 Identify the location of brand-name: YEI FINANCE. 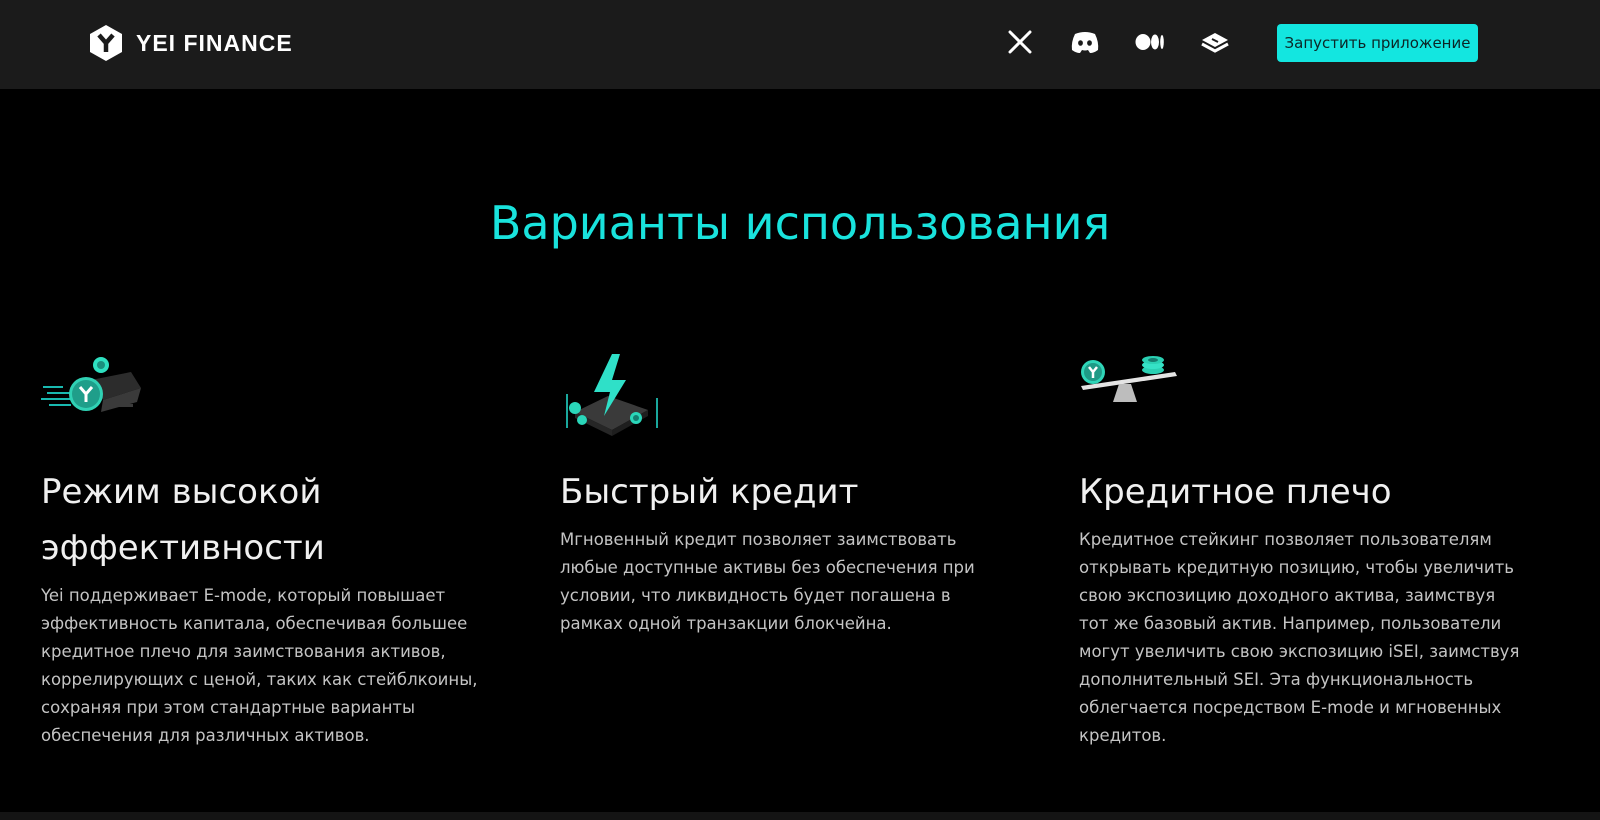
(214, 42).